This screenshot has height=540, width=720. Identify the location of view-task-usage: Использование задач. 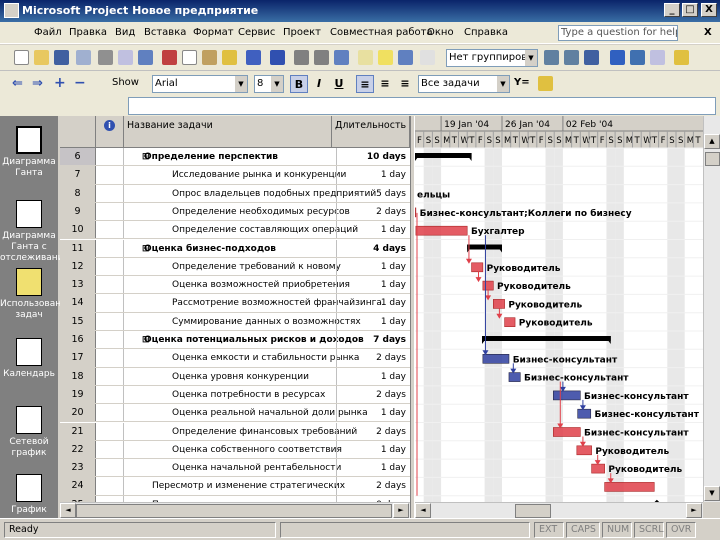
(36, 294).